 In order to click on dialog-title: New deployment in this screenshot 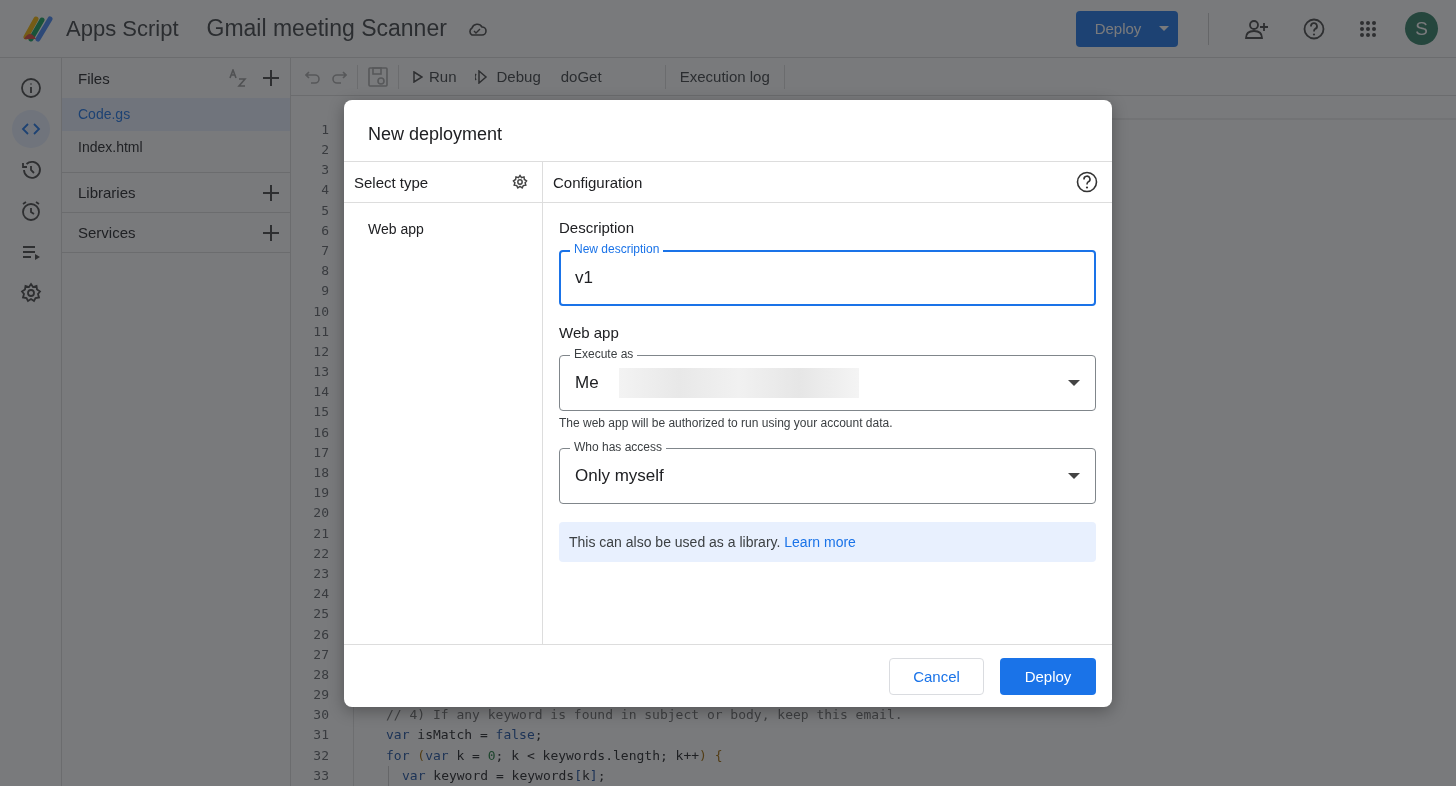, I will do `click(728, 131)`.